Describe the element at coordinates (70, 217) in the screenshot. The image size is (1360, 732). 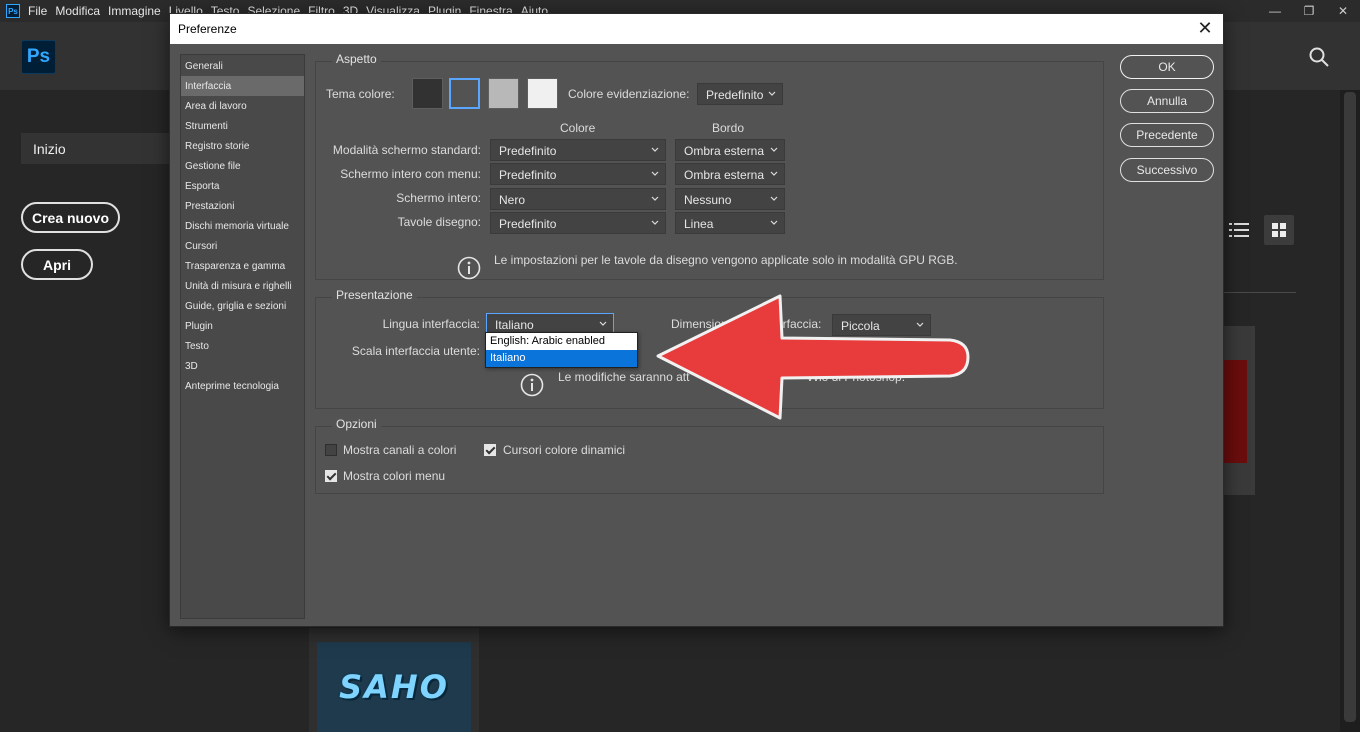
I see `create-new-button: Crea nuovo` at that location.